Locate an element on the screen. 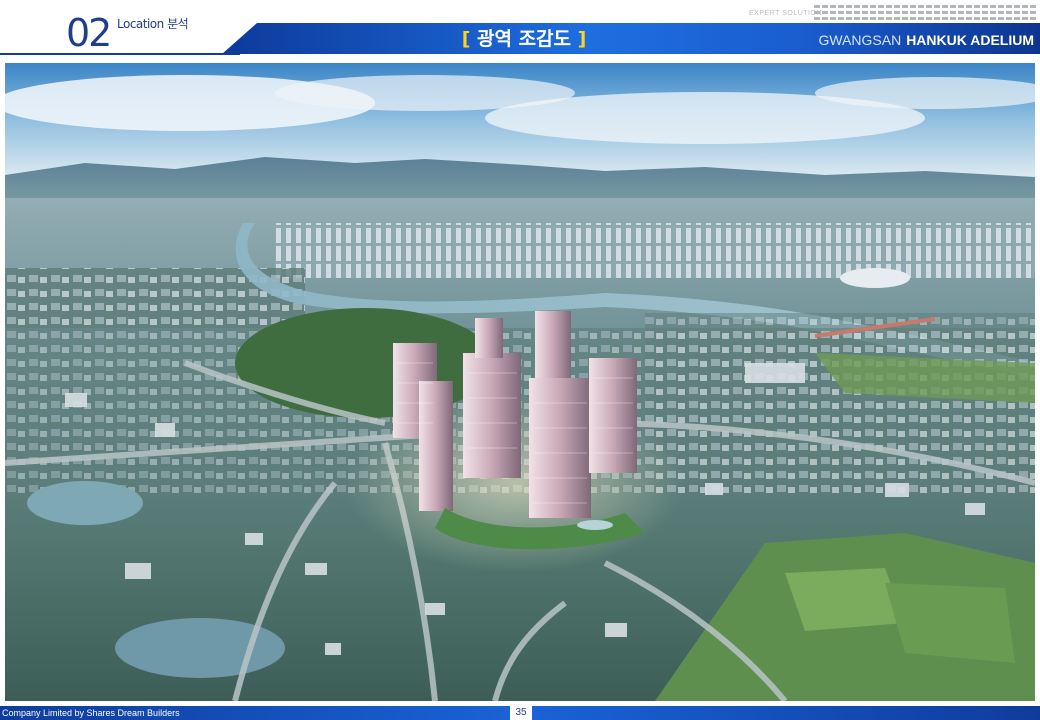 This screenshot has width=1040, height=720. page-heading: [ 광역 조감도 ] is located at coordinates (524, 39).